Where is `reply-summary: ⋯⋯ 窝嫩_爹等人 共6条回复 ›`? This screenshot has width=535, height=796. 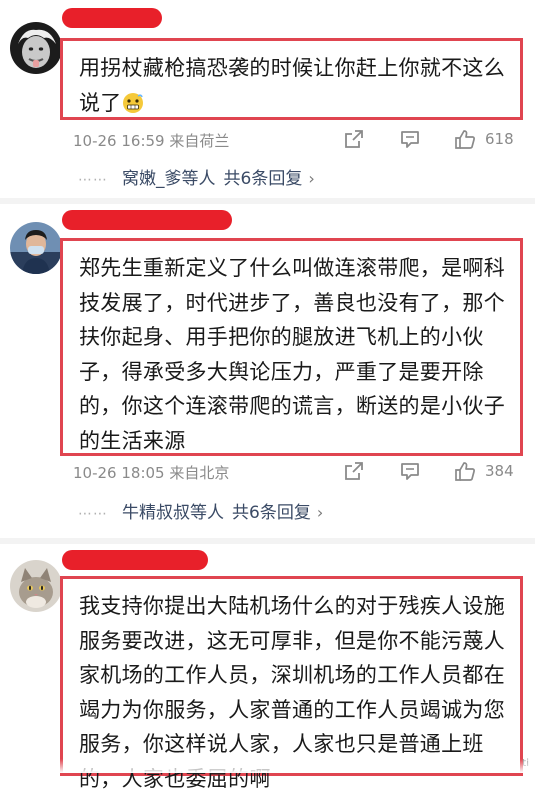
reply-summary: ⋯⋯ 窝嫩_爹等人 共6条回复 › is located at coordinates (196, 177).